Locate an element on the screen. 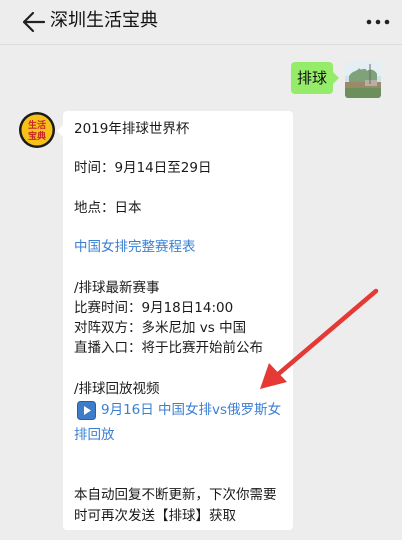 This screenshot has height=540, width=402. user-avatar is located at coordinates (363, 80).